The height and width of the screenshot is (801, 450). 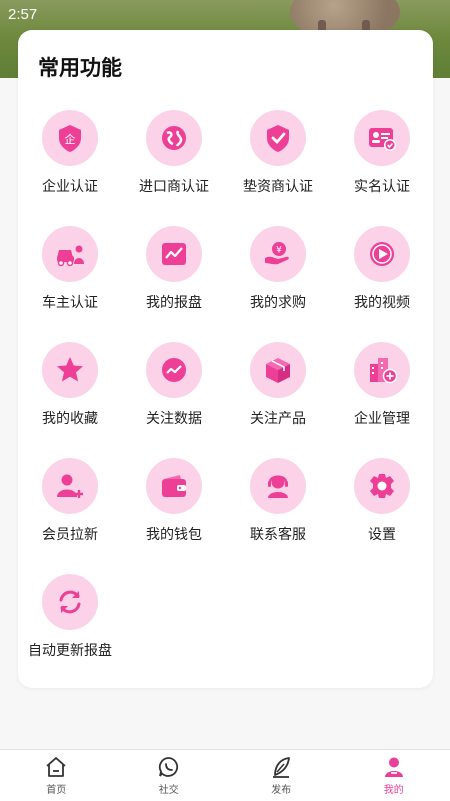 What do you see at coordinates (394, 767) in the screenshot?
I see `profile-icon` at bounding box center [394, 767].